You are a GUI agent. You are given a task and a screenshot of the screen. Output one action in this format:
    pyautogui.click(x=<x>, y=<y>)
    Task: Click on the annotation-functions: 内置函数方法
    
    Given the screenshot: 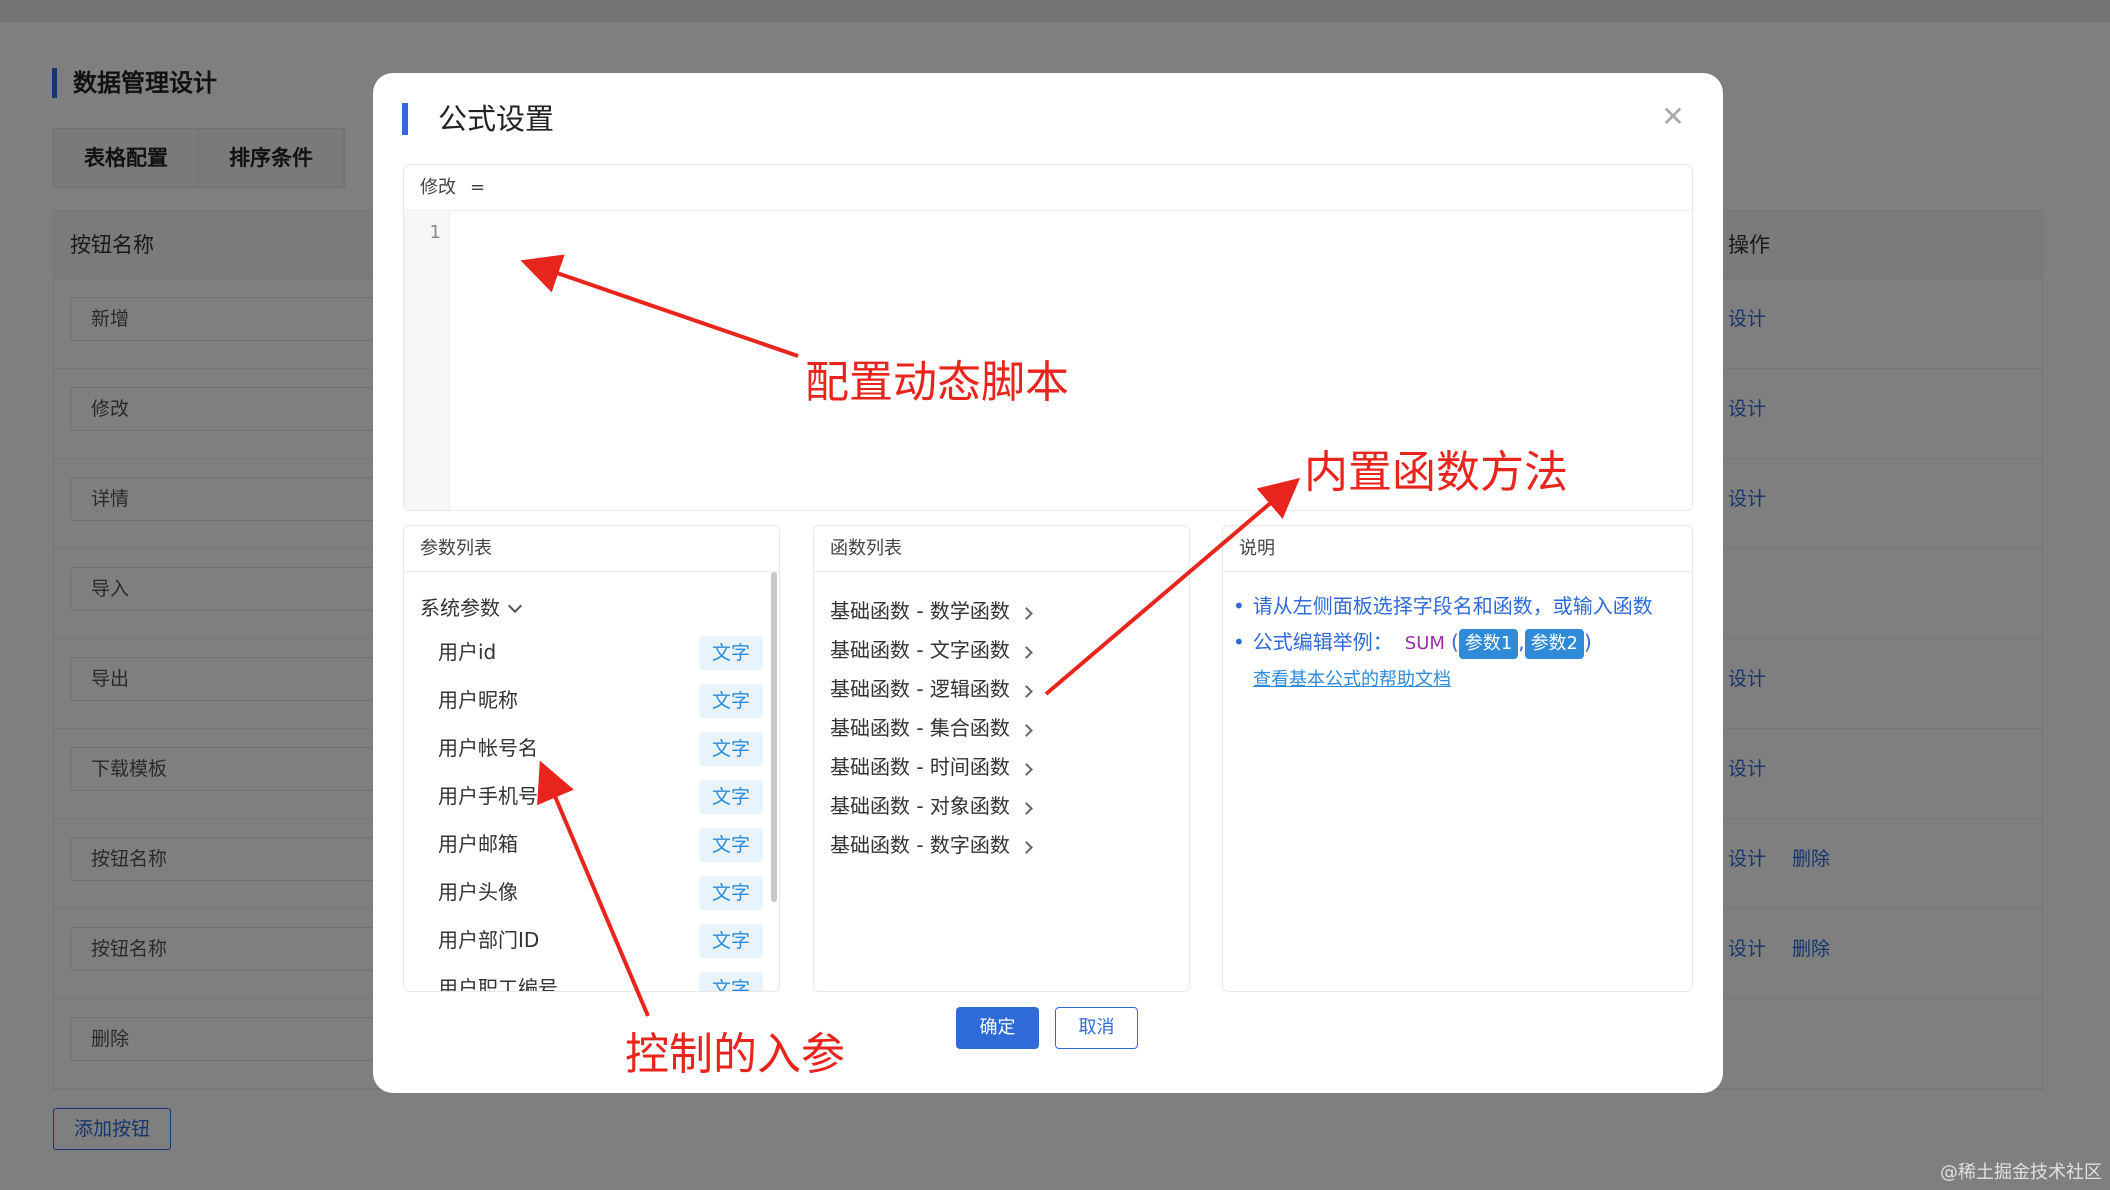 What is the action you would take?
    pyautogui.click(x=1436, y=472)
    